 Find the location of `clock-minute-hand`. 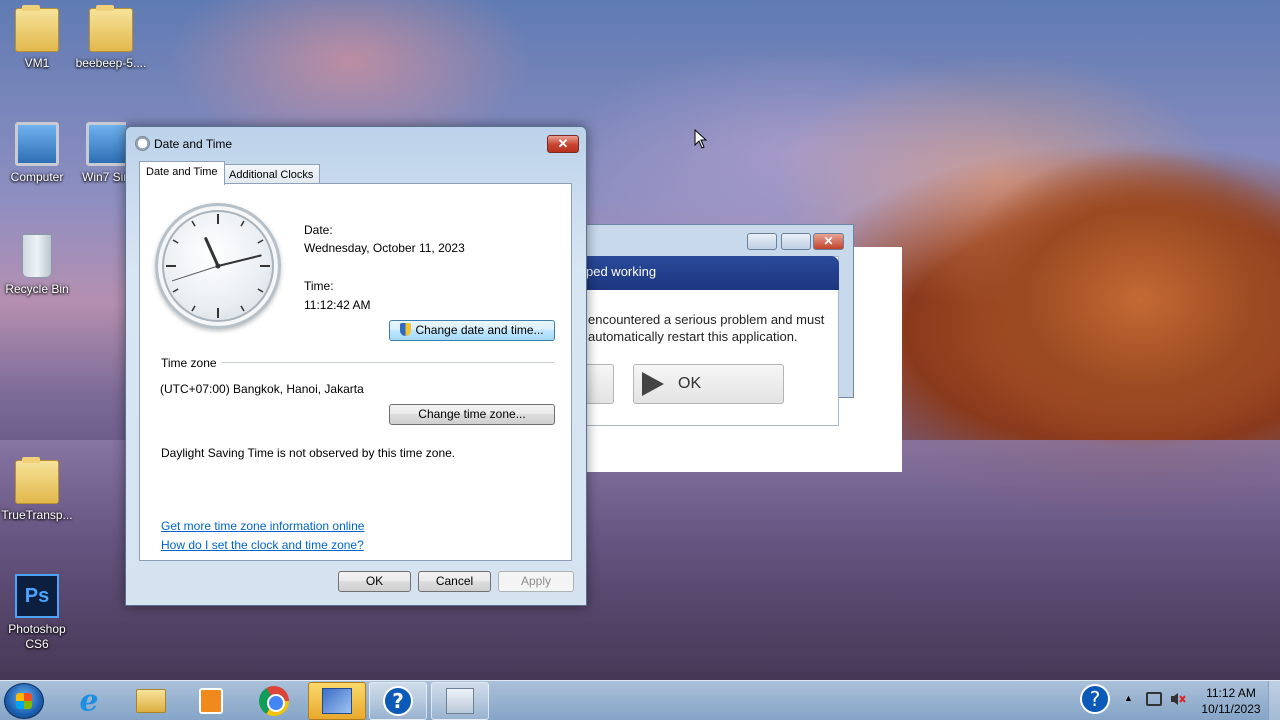

clock-minute-hand is located at coordinates (239, 260).